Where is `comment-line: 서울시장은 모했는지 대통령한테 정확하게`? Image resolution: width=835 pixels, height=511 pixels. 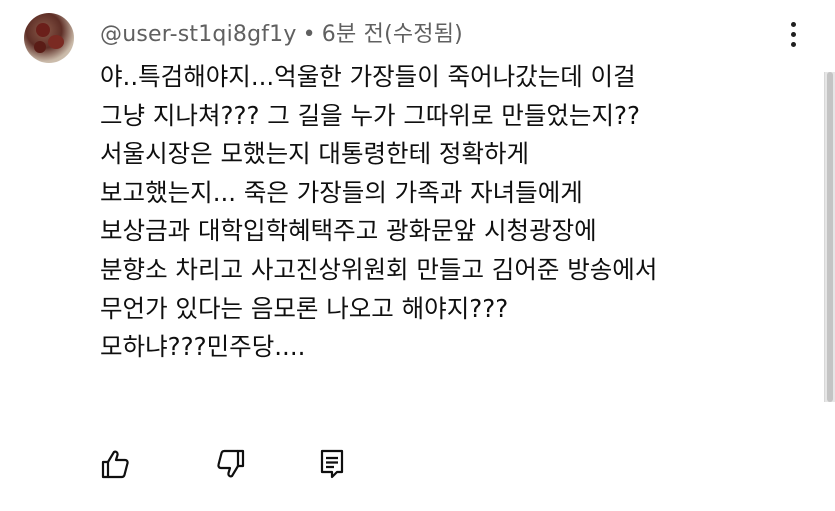 comment-line: 서울시장은 모했는지 대통령한테 정확하게 is located at coordinates (315, 154).